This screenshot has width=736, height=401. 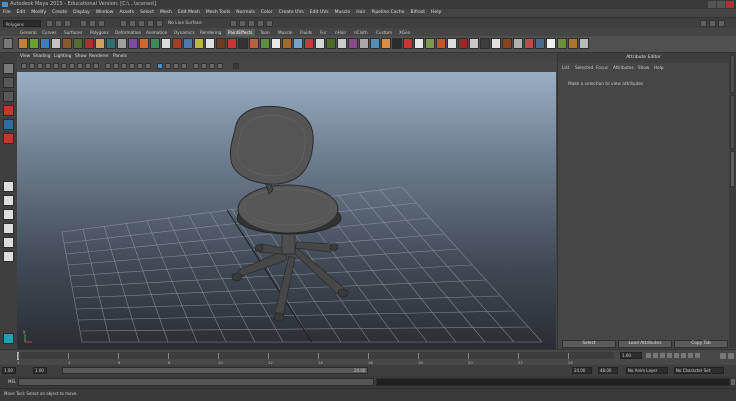 What do you see at coordinates (8, 43) in the screenshot?
I see `shelf-menu-icon` at bounding box center [8, 43].